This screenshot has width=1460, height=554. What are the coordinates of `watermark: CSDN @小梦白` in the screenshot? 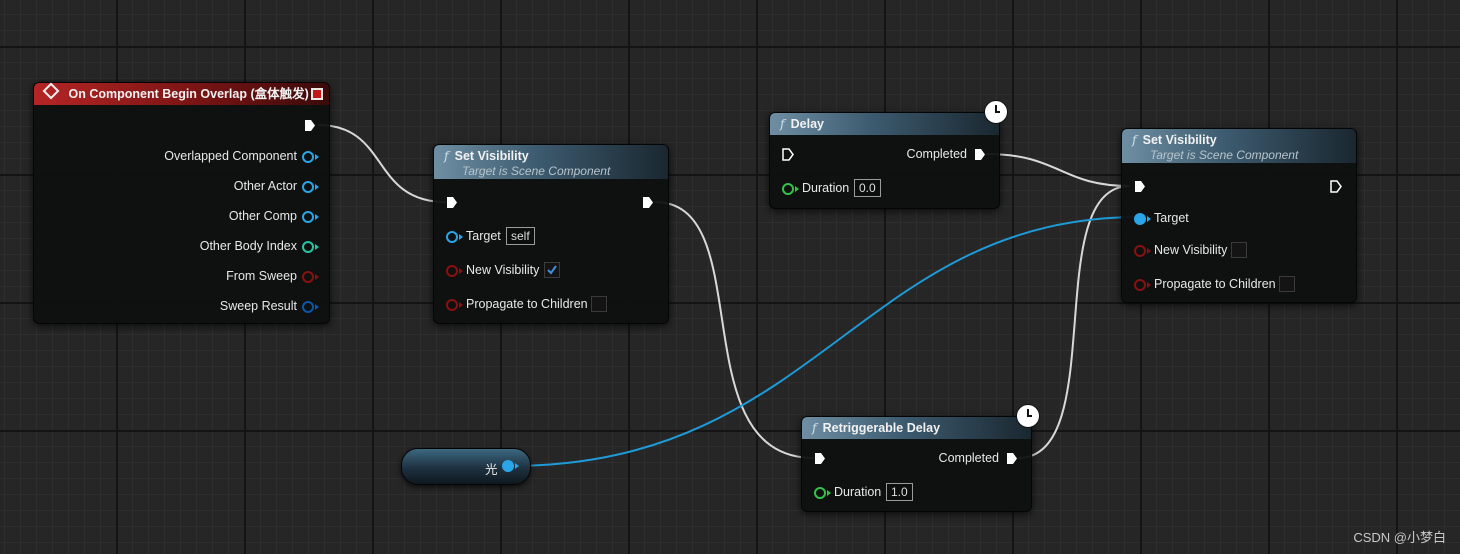 It's located at (1399, 537).